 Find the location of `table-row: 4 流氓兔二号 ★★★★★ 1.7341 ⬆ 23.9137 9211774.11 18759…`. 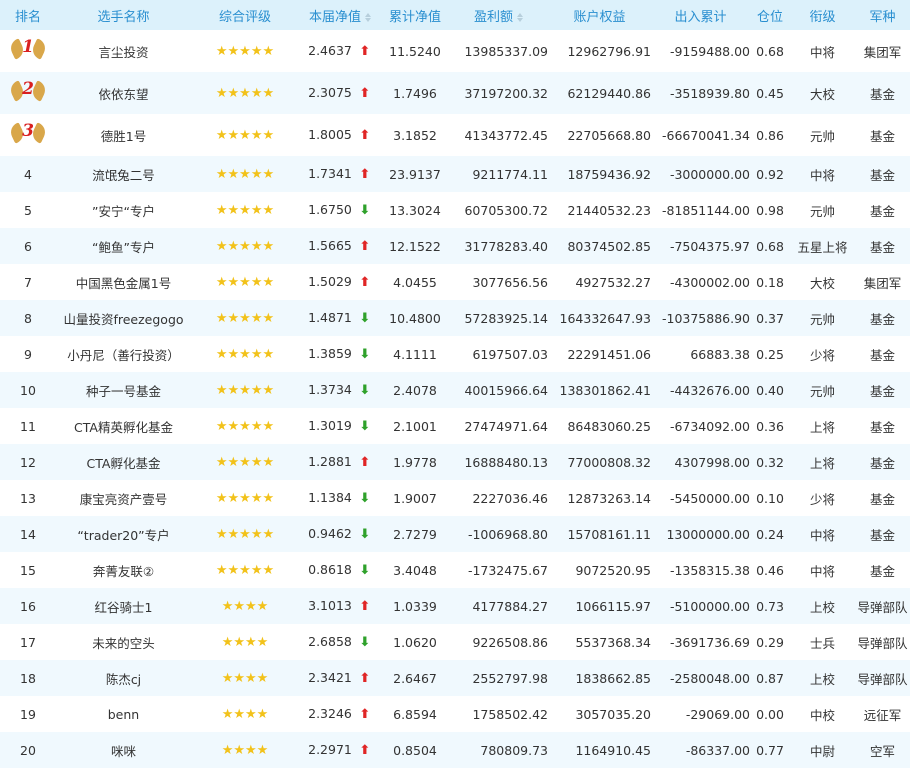

table-row: 4 流氓兔二号 ★★★★★ 1.7341 ⬆ 23.9137 9211774.11 18759… is located at coordinates (455, 174).